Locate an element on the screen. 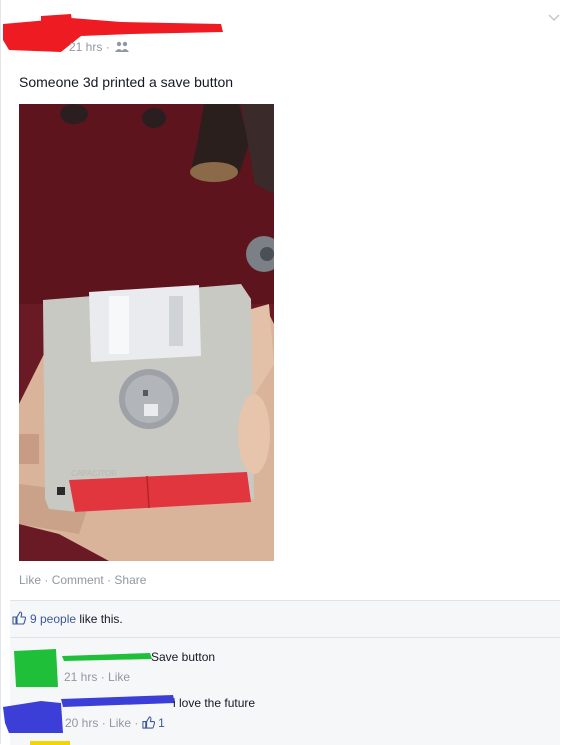 Image resolution: width=567 pixels, height=745 pixels. comment-2-text: i love the future is located at coordinates (214, 703).